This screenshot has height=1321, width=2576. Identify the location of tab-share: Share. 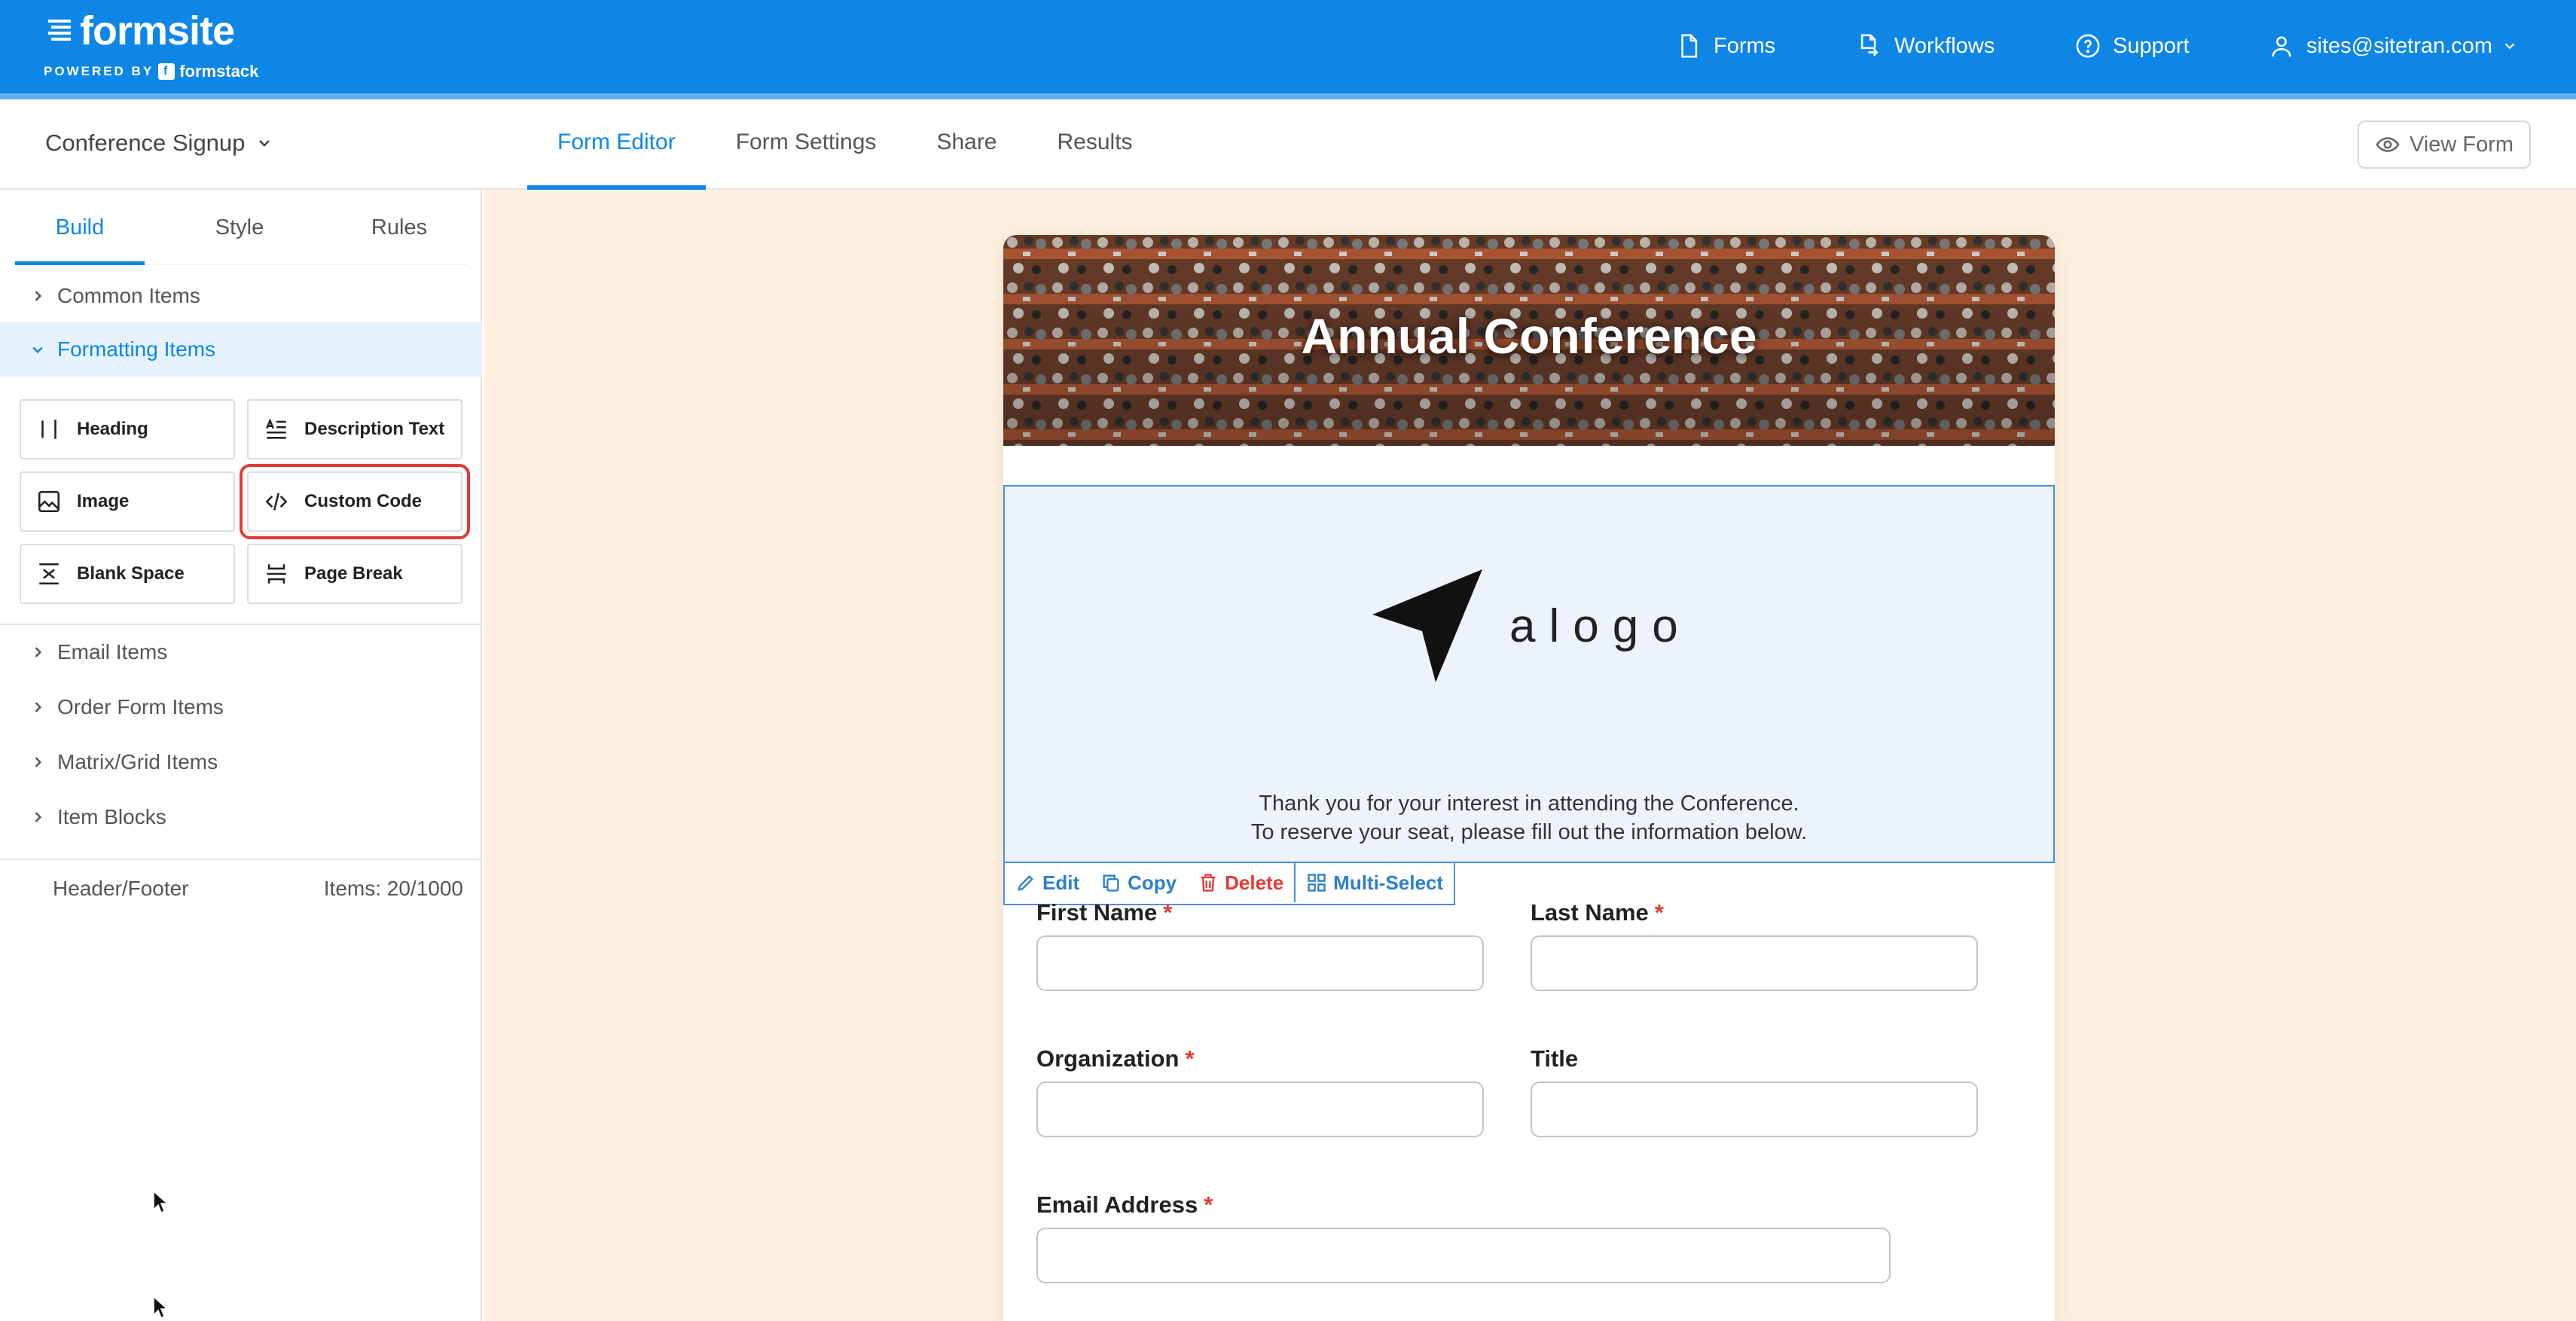
(967, 144).